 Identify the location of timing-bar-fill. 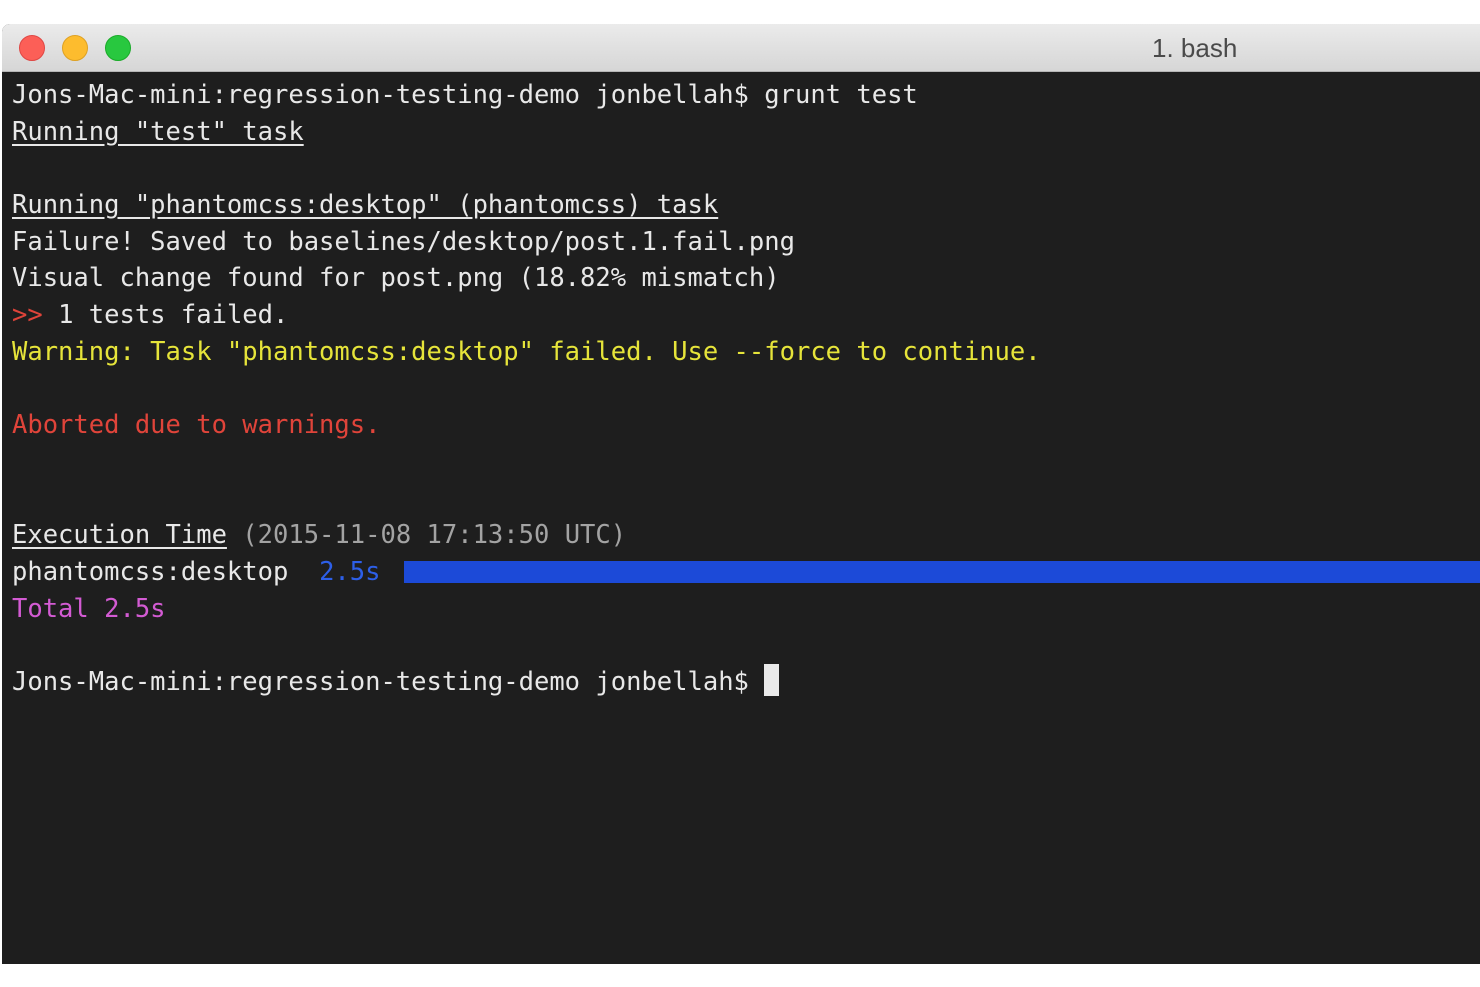
(942, 571).